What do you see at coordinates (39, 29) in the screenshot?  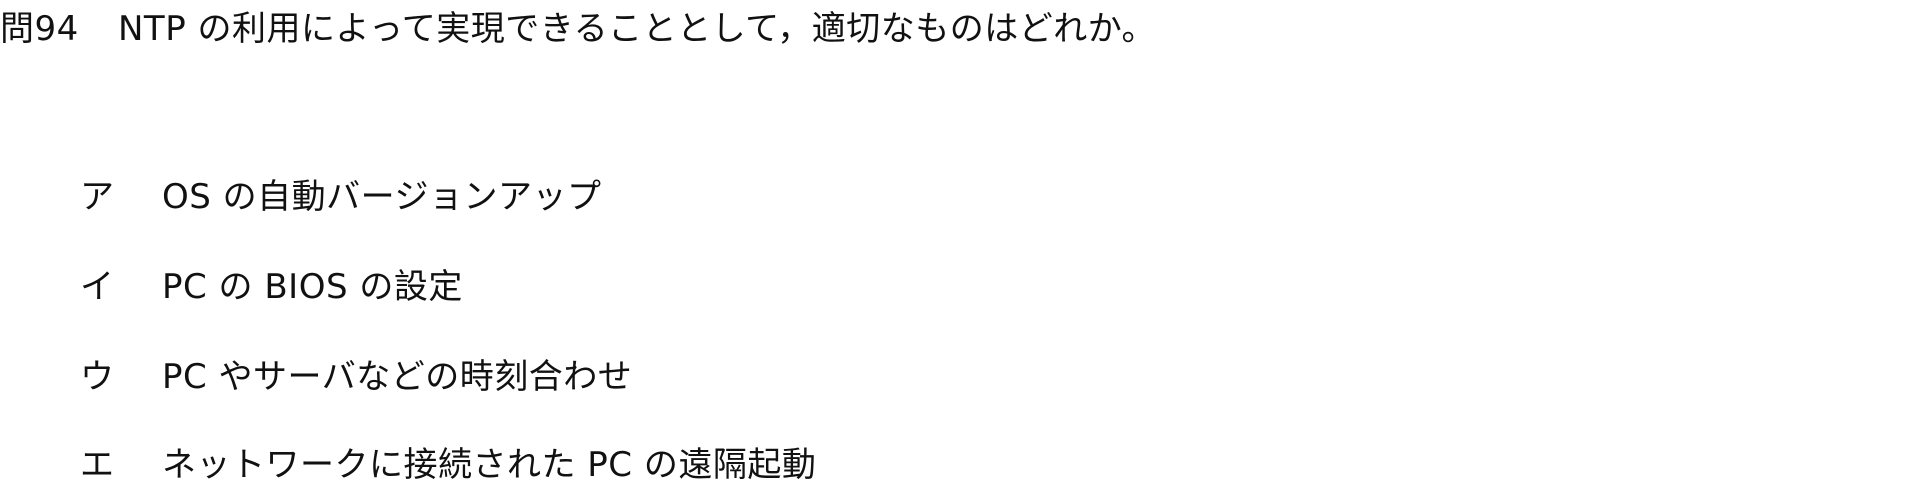 I see `question-number: 問94` at bounding box center [39, 29].